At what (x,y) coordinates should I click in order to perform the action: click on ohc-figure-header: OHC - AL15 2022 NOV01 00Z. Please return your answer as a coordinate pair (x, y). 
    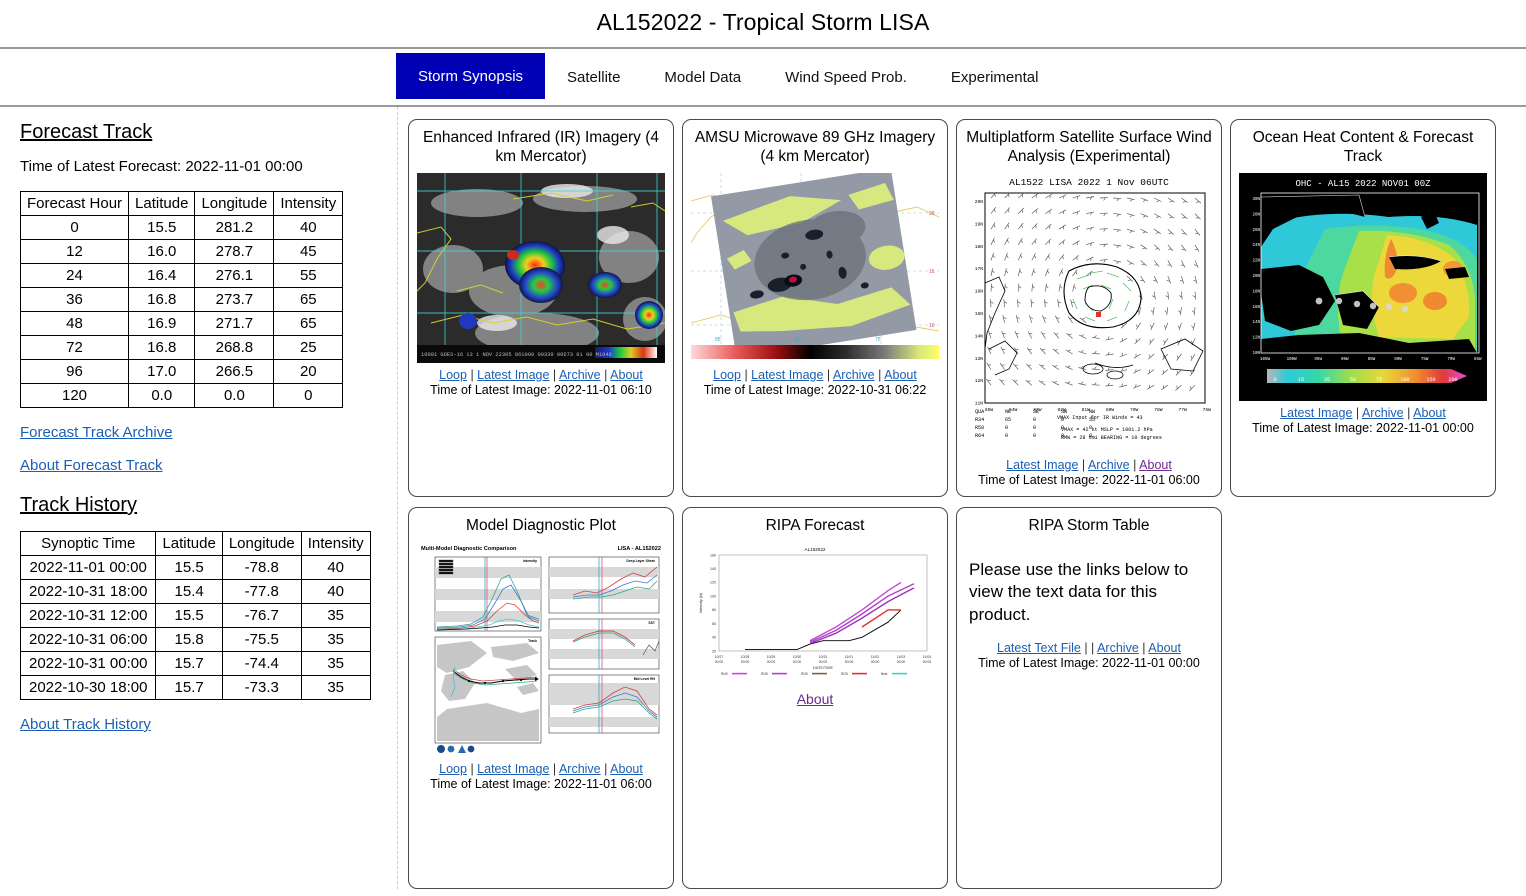
    Looking at the image, I should click on (1363, 184).